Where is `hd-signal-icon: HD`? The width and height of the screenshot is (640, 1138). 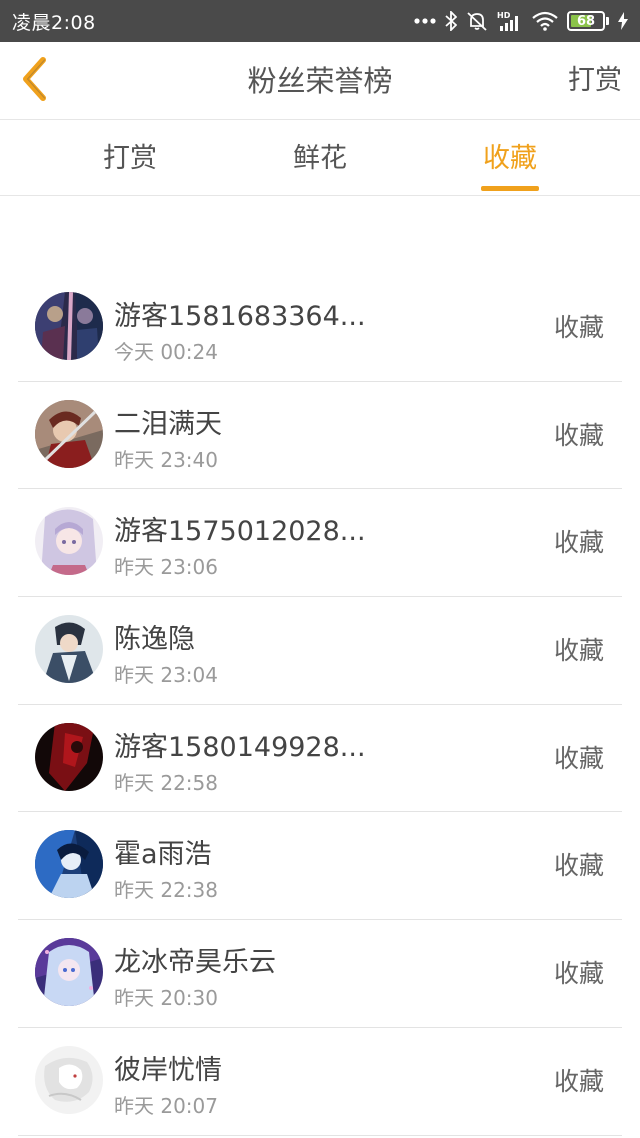 hd-signal-icon: HD is located at coordinates (510, 21).